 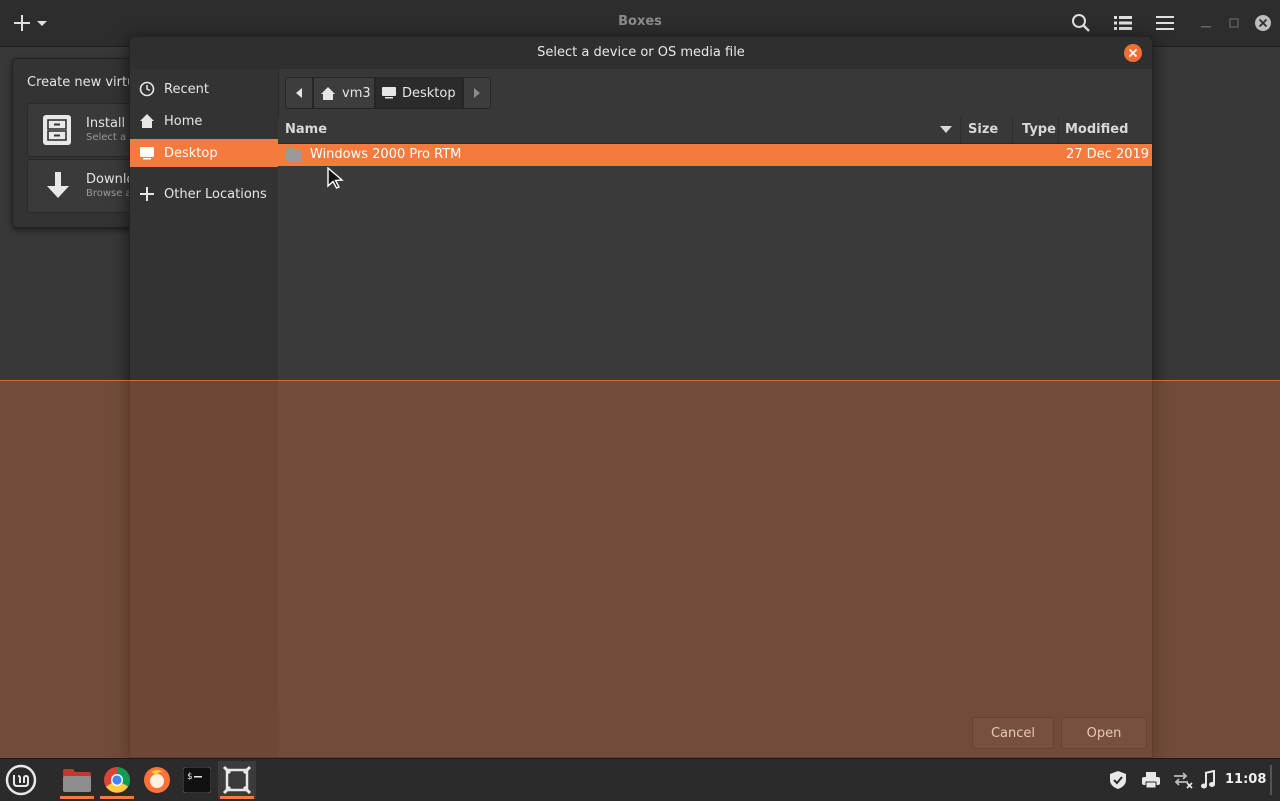 I want to click on clock: 11:08, so click(x=1245, y=779).